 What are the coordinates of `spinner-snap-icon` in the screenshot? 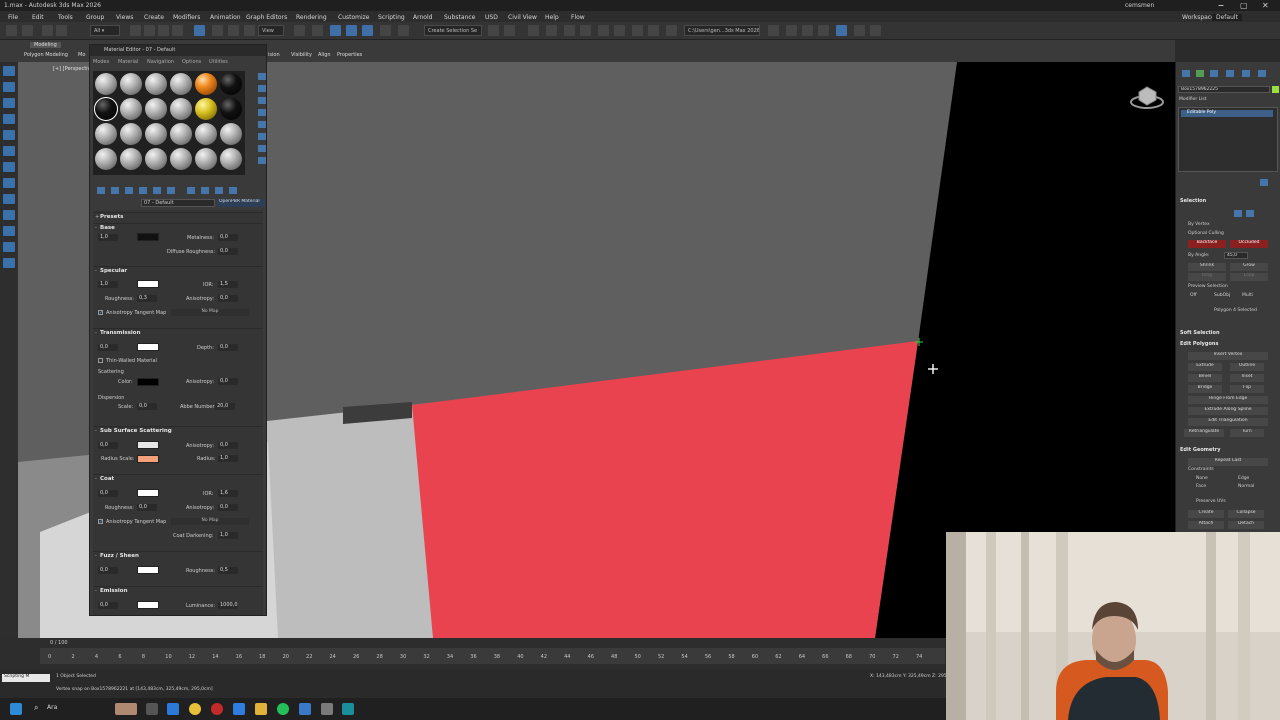 It's located at (385, 30).